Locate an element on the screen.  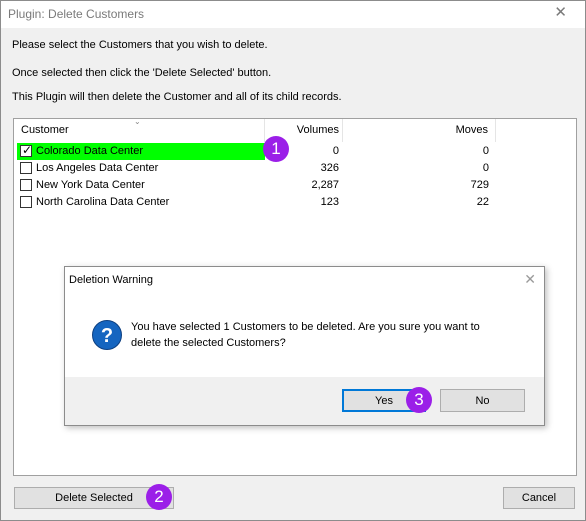
step-marker-3: 3 is located at coordinates (419, 400).